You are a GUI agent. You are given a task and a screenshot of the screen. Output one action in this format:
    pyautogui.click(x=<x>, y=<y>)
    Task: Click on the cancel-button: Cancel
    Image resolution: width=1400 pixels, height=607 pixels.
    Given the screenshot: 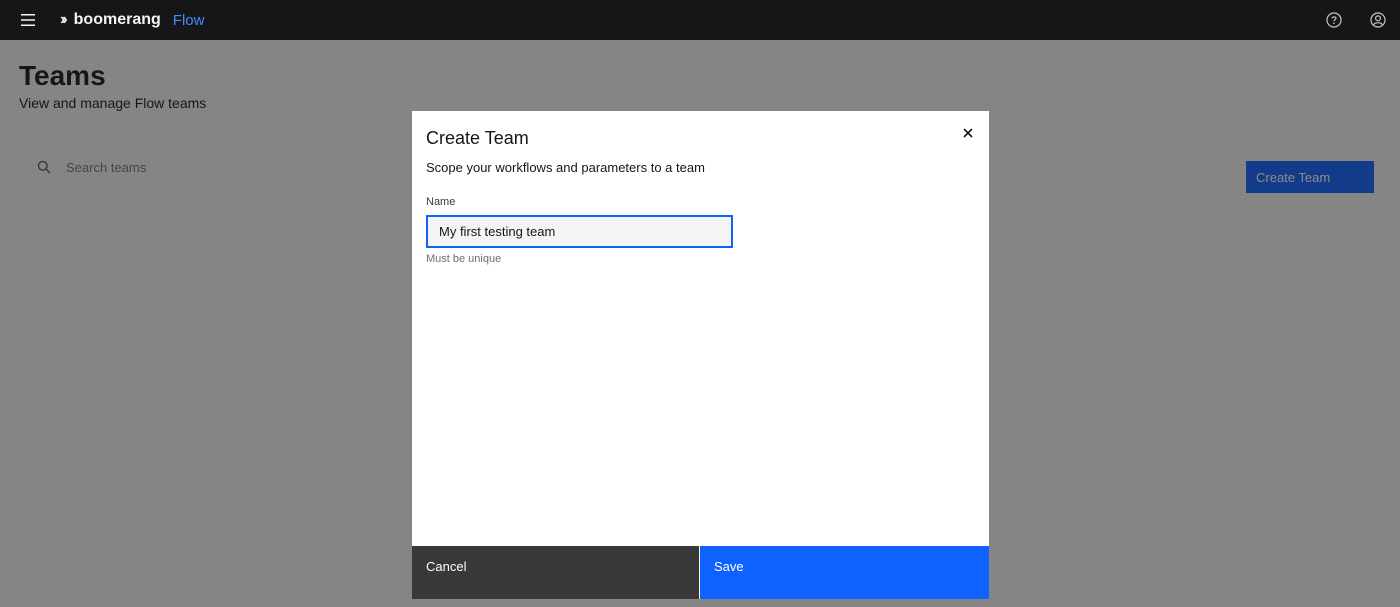 What is the action you would take?
    pyautogui.click(x=555, y=572)
    